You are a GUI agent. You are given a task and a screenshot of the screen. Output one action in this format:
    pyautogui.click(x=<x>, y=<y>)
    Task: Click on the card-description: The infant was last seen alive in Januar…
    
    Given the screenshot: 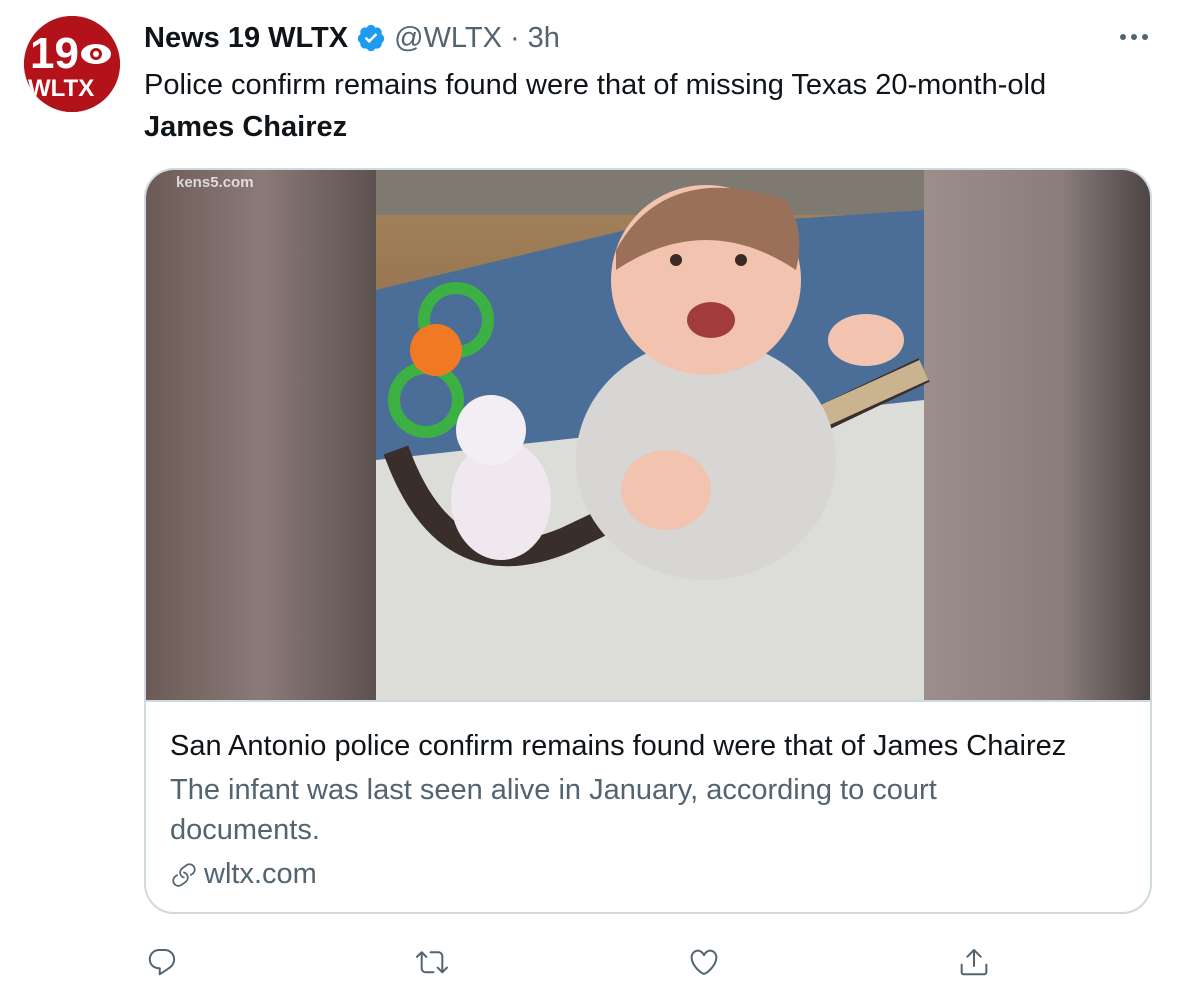 What is the action you would take?
    pyautogui.click(x=553, y=810)
    